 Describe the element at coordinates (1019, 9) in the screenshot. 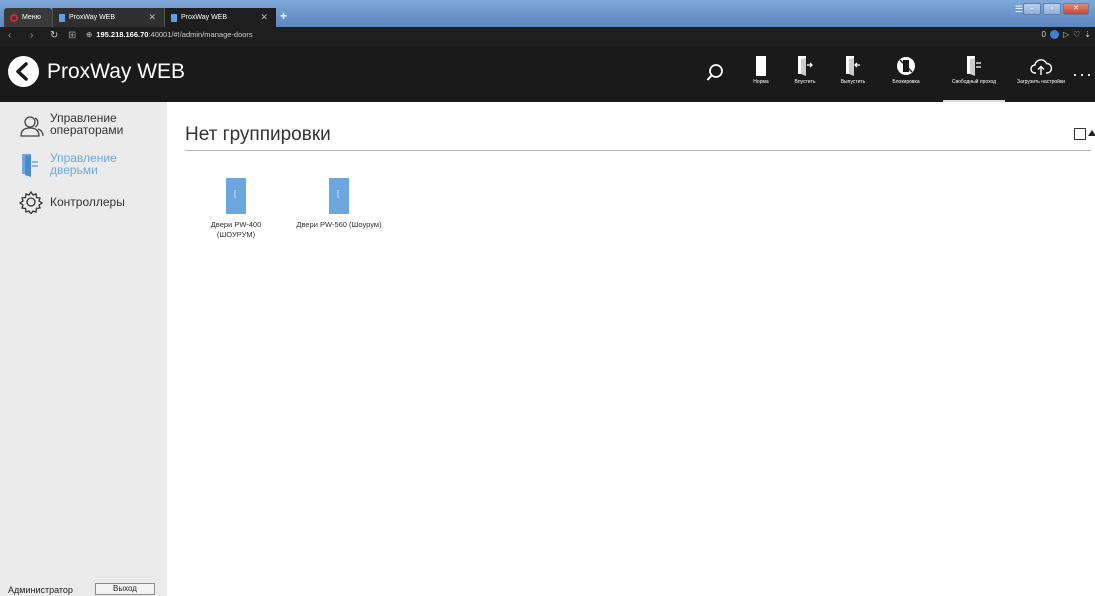

I see `tab-menu-icon: ☰` at that location.